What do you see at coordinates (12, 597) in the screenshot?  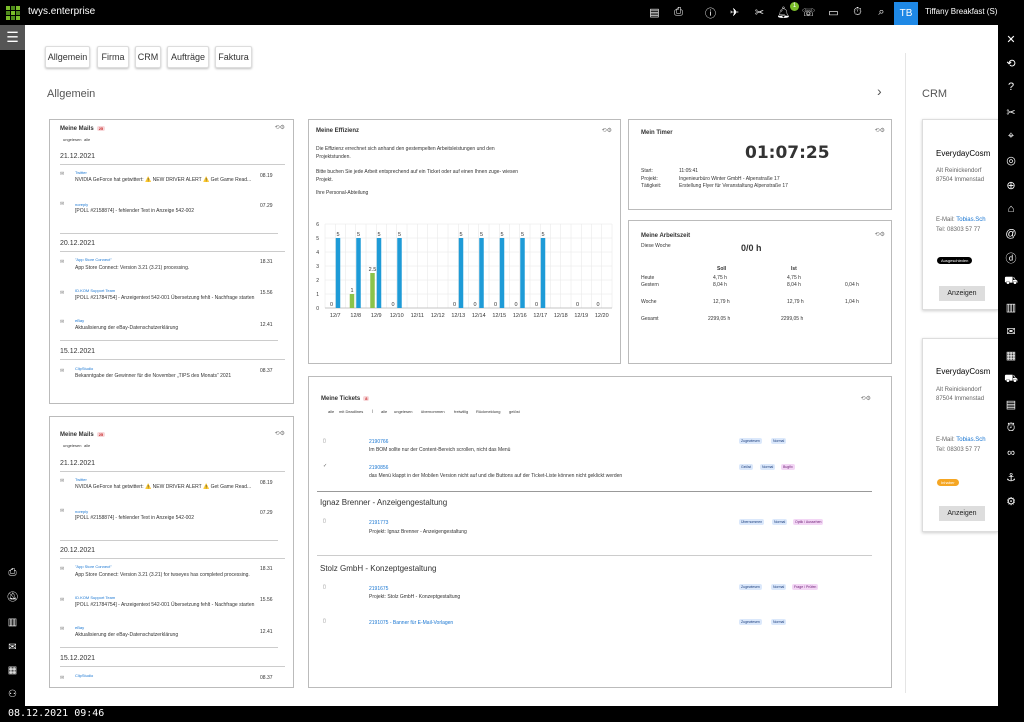 I see `bell-off-icon: 🔕︎` at bounding box center [12, 597].